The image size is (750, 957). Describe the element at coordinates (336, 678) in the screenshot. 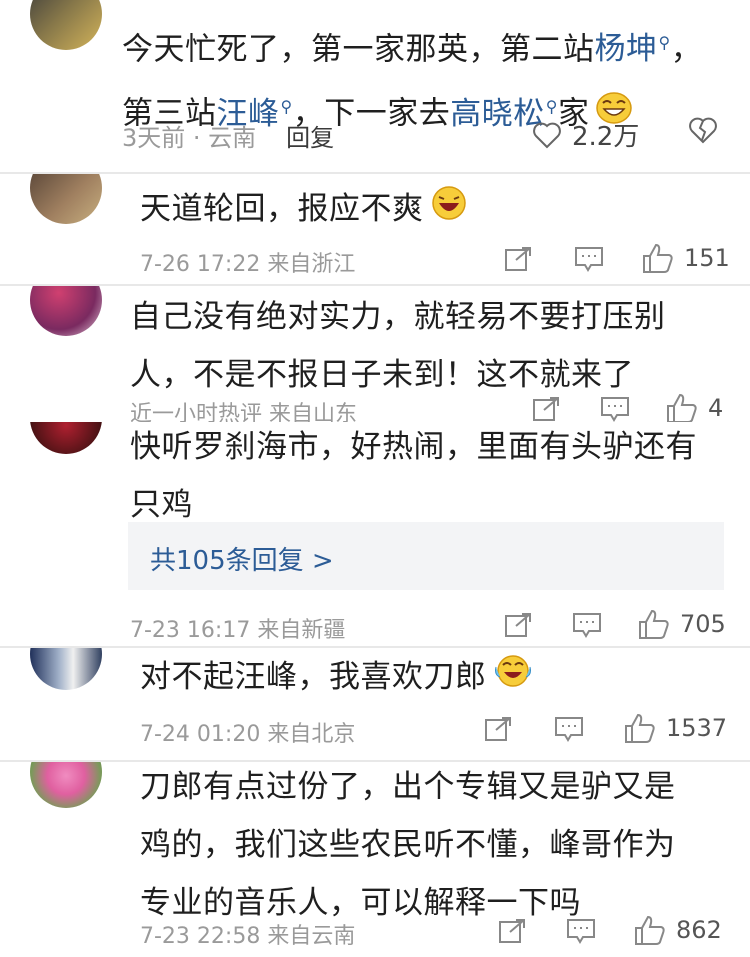

I see `comment-text: 对不起汪峰，我喜欢刀郎` at that location.